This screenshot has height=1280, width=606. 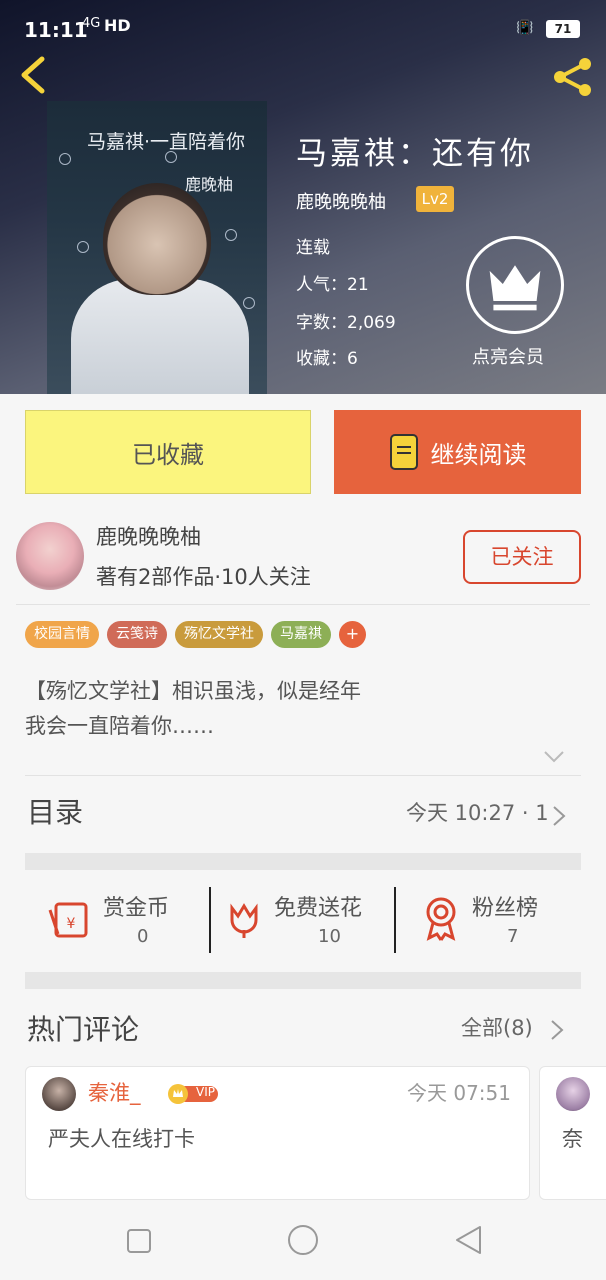 I want to click on cover-figure-face, so click(x=157, y=239).